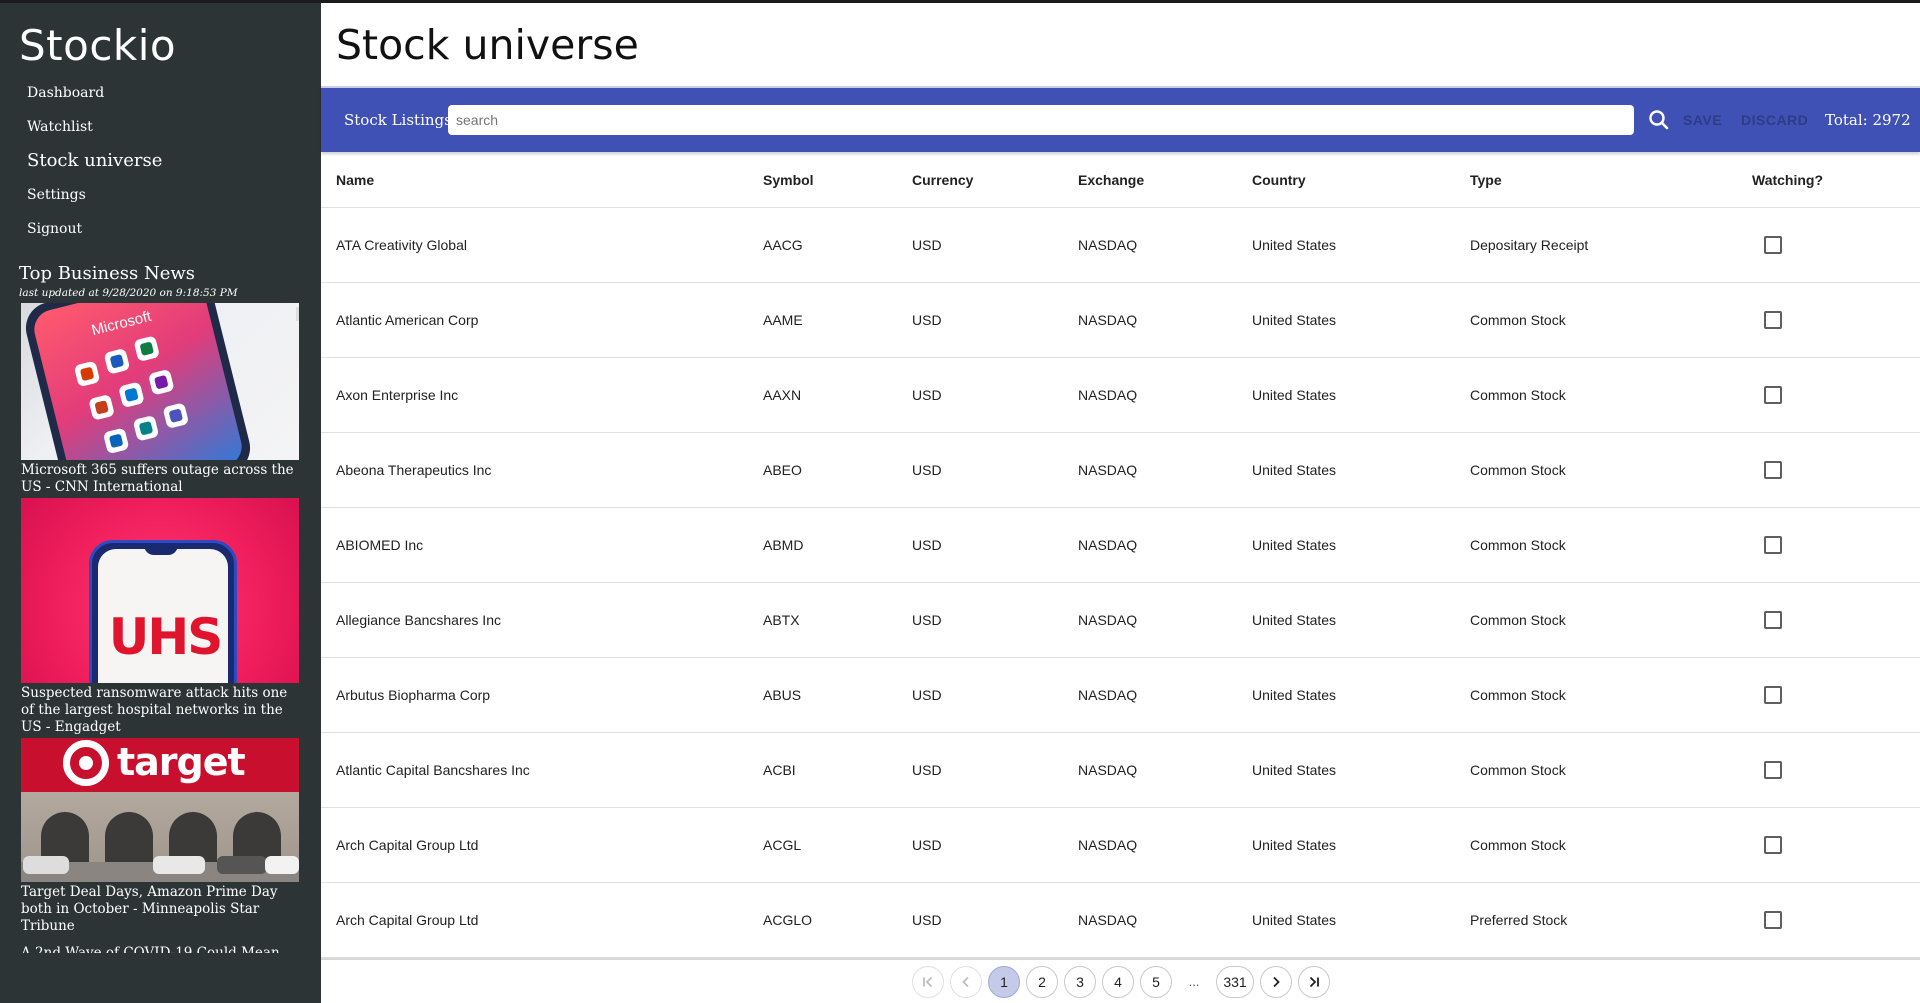 The image size is (1920, 1003). Describe the element at coordinates (942, 180) in the screenshot. I see `column-header-currency: Currency` at that location.